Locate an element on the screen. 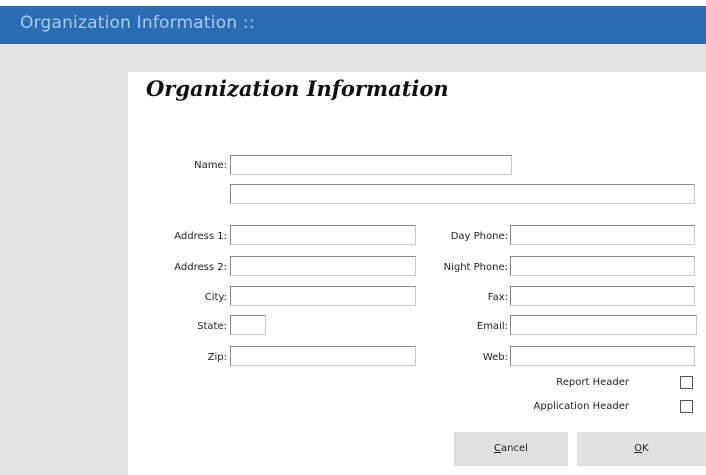 This screenshot has height=475, width=706. web-label: Web: is located at coordinates (495, 357).